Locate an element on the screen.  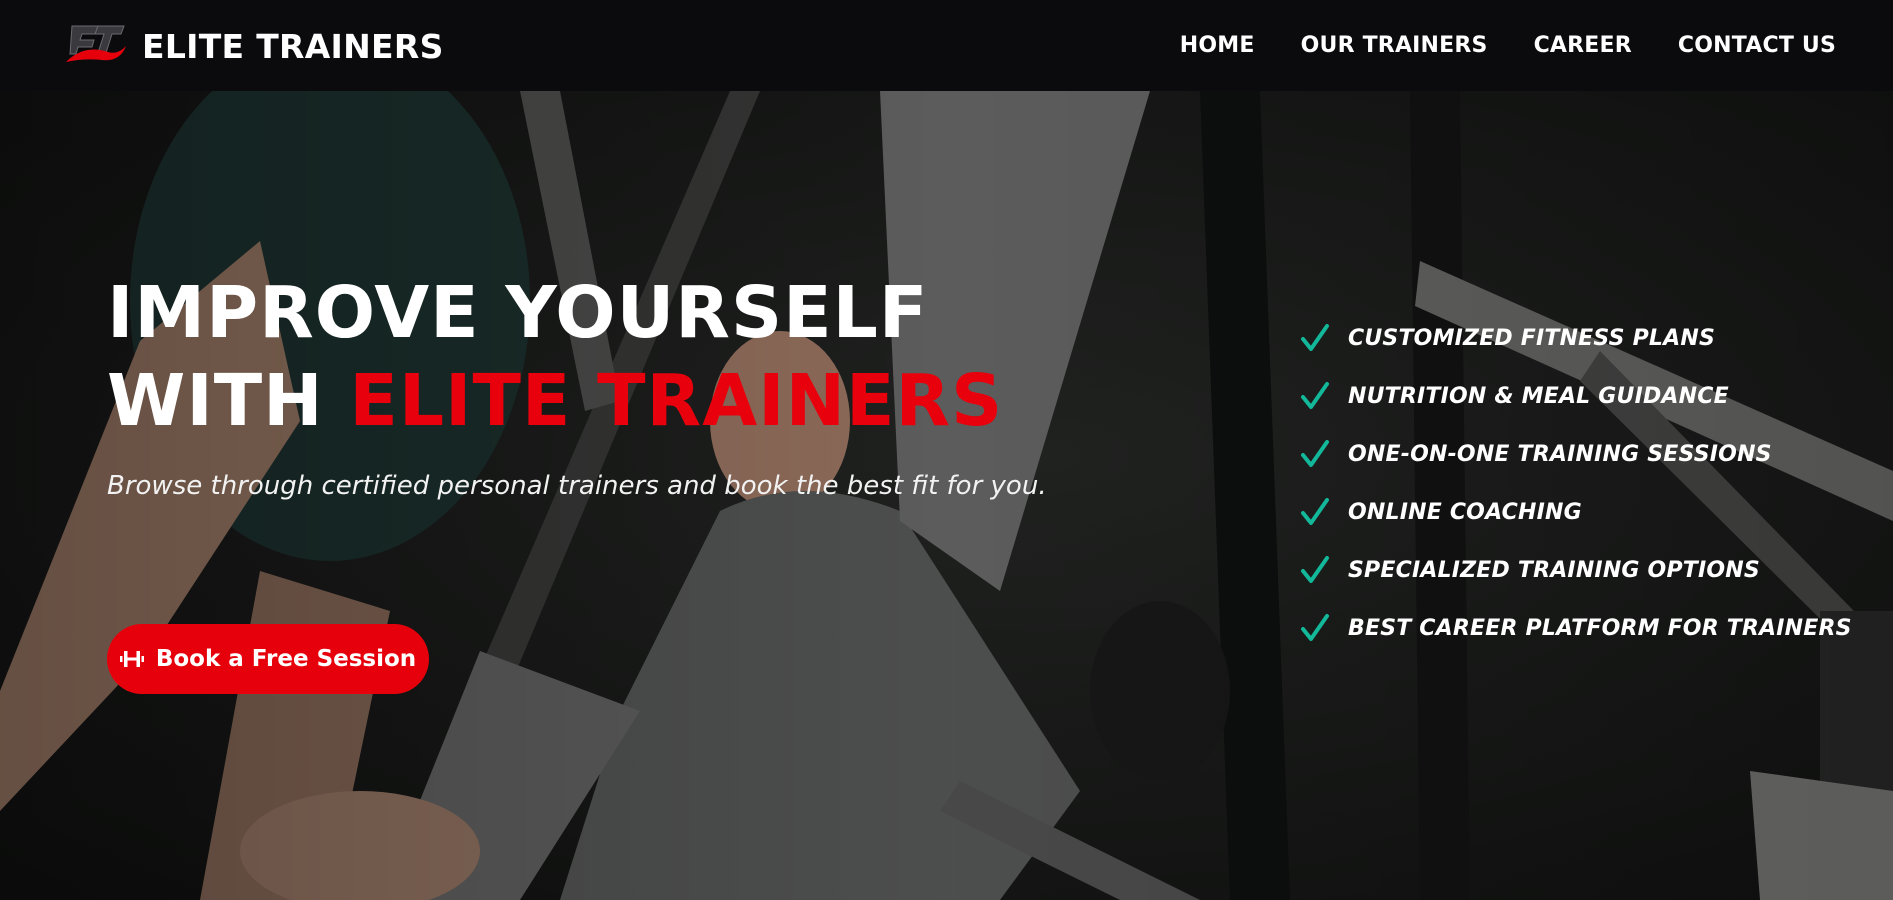
feature-item: ONE-ON-ONE TRAINING SESSIONS is located at coordinates (1576, 454).